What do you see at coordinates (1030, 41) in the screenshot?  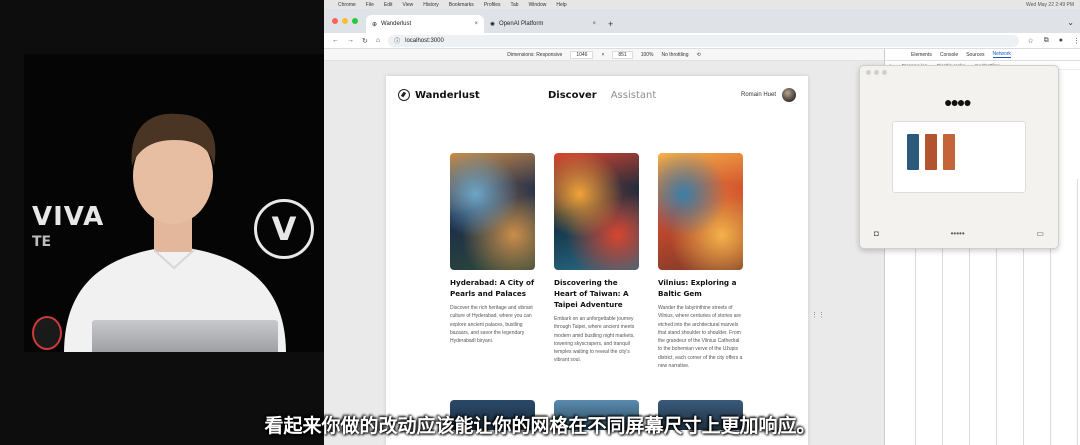 I see `bookmark-star-icon: ☆` at bounding box center [1030, 41].